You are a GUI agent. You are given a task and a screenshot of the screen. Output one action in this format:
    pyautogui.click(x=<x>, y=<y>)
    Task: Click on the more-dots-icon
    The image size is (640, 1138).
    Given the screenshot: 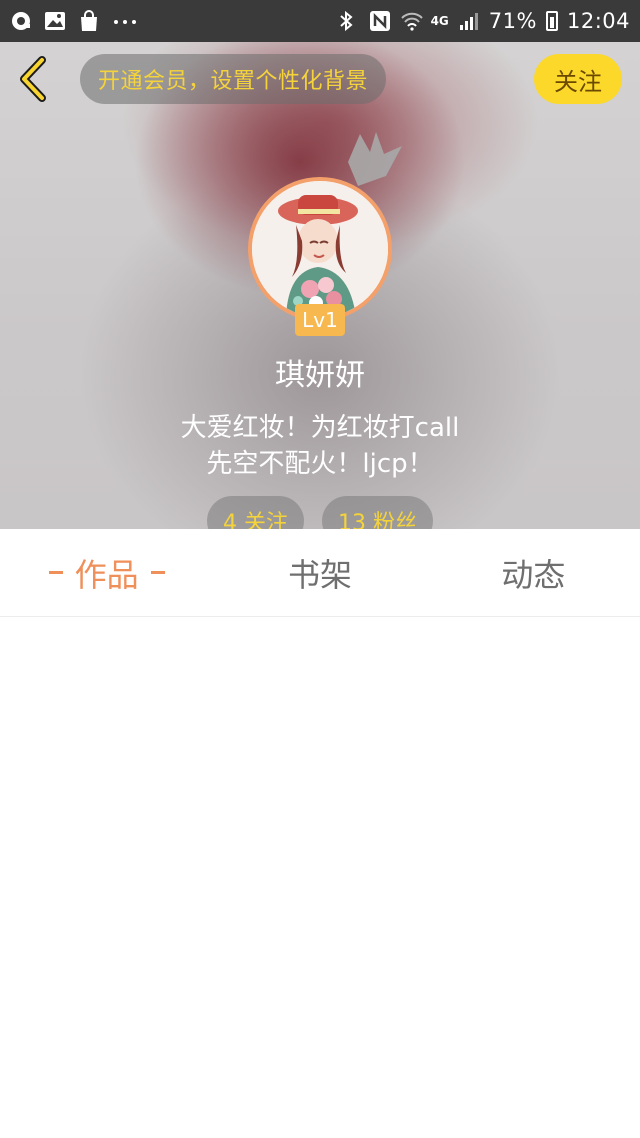 What is the action you would take?
    pyautogui.click(x=124, y=21)
    